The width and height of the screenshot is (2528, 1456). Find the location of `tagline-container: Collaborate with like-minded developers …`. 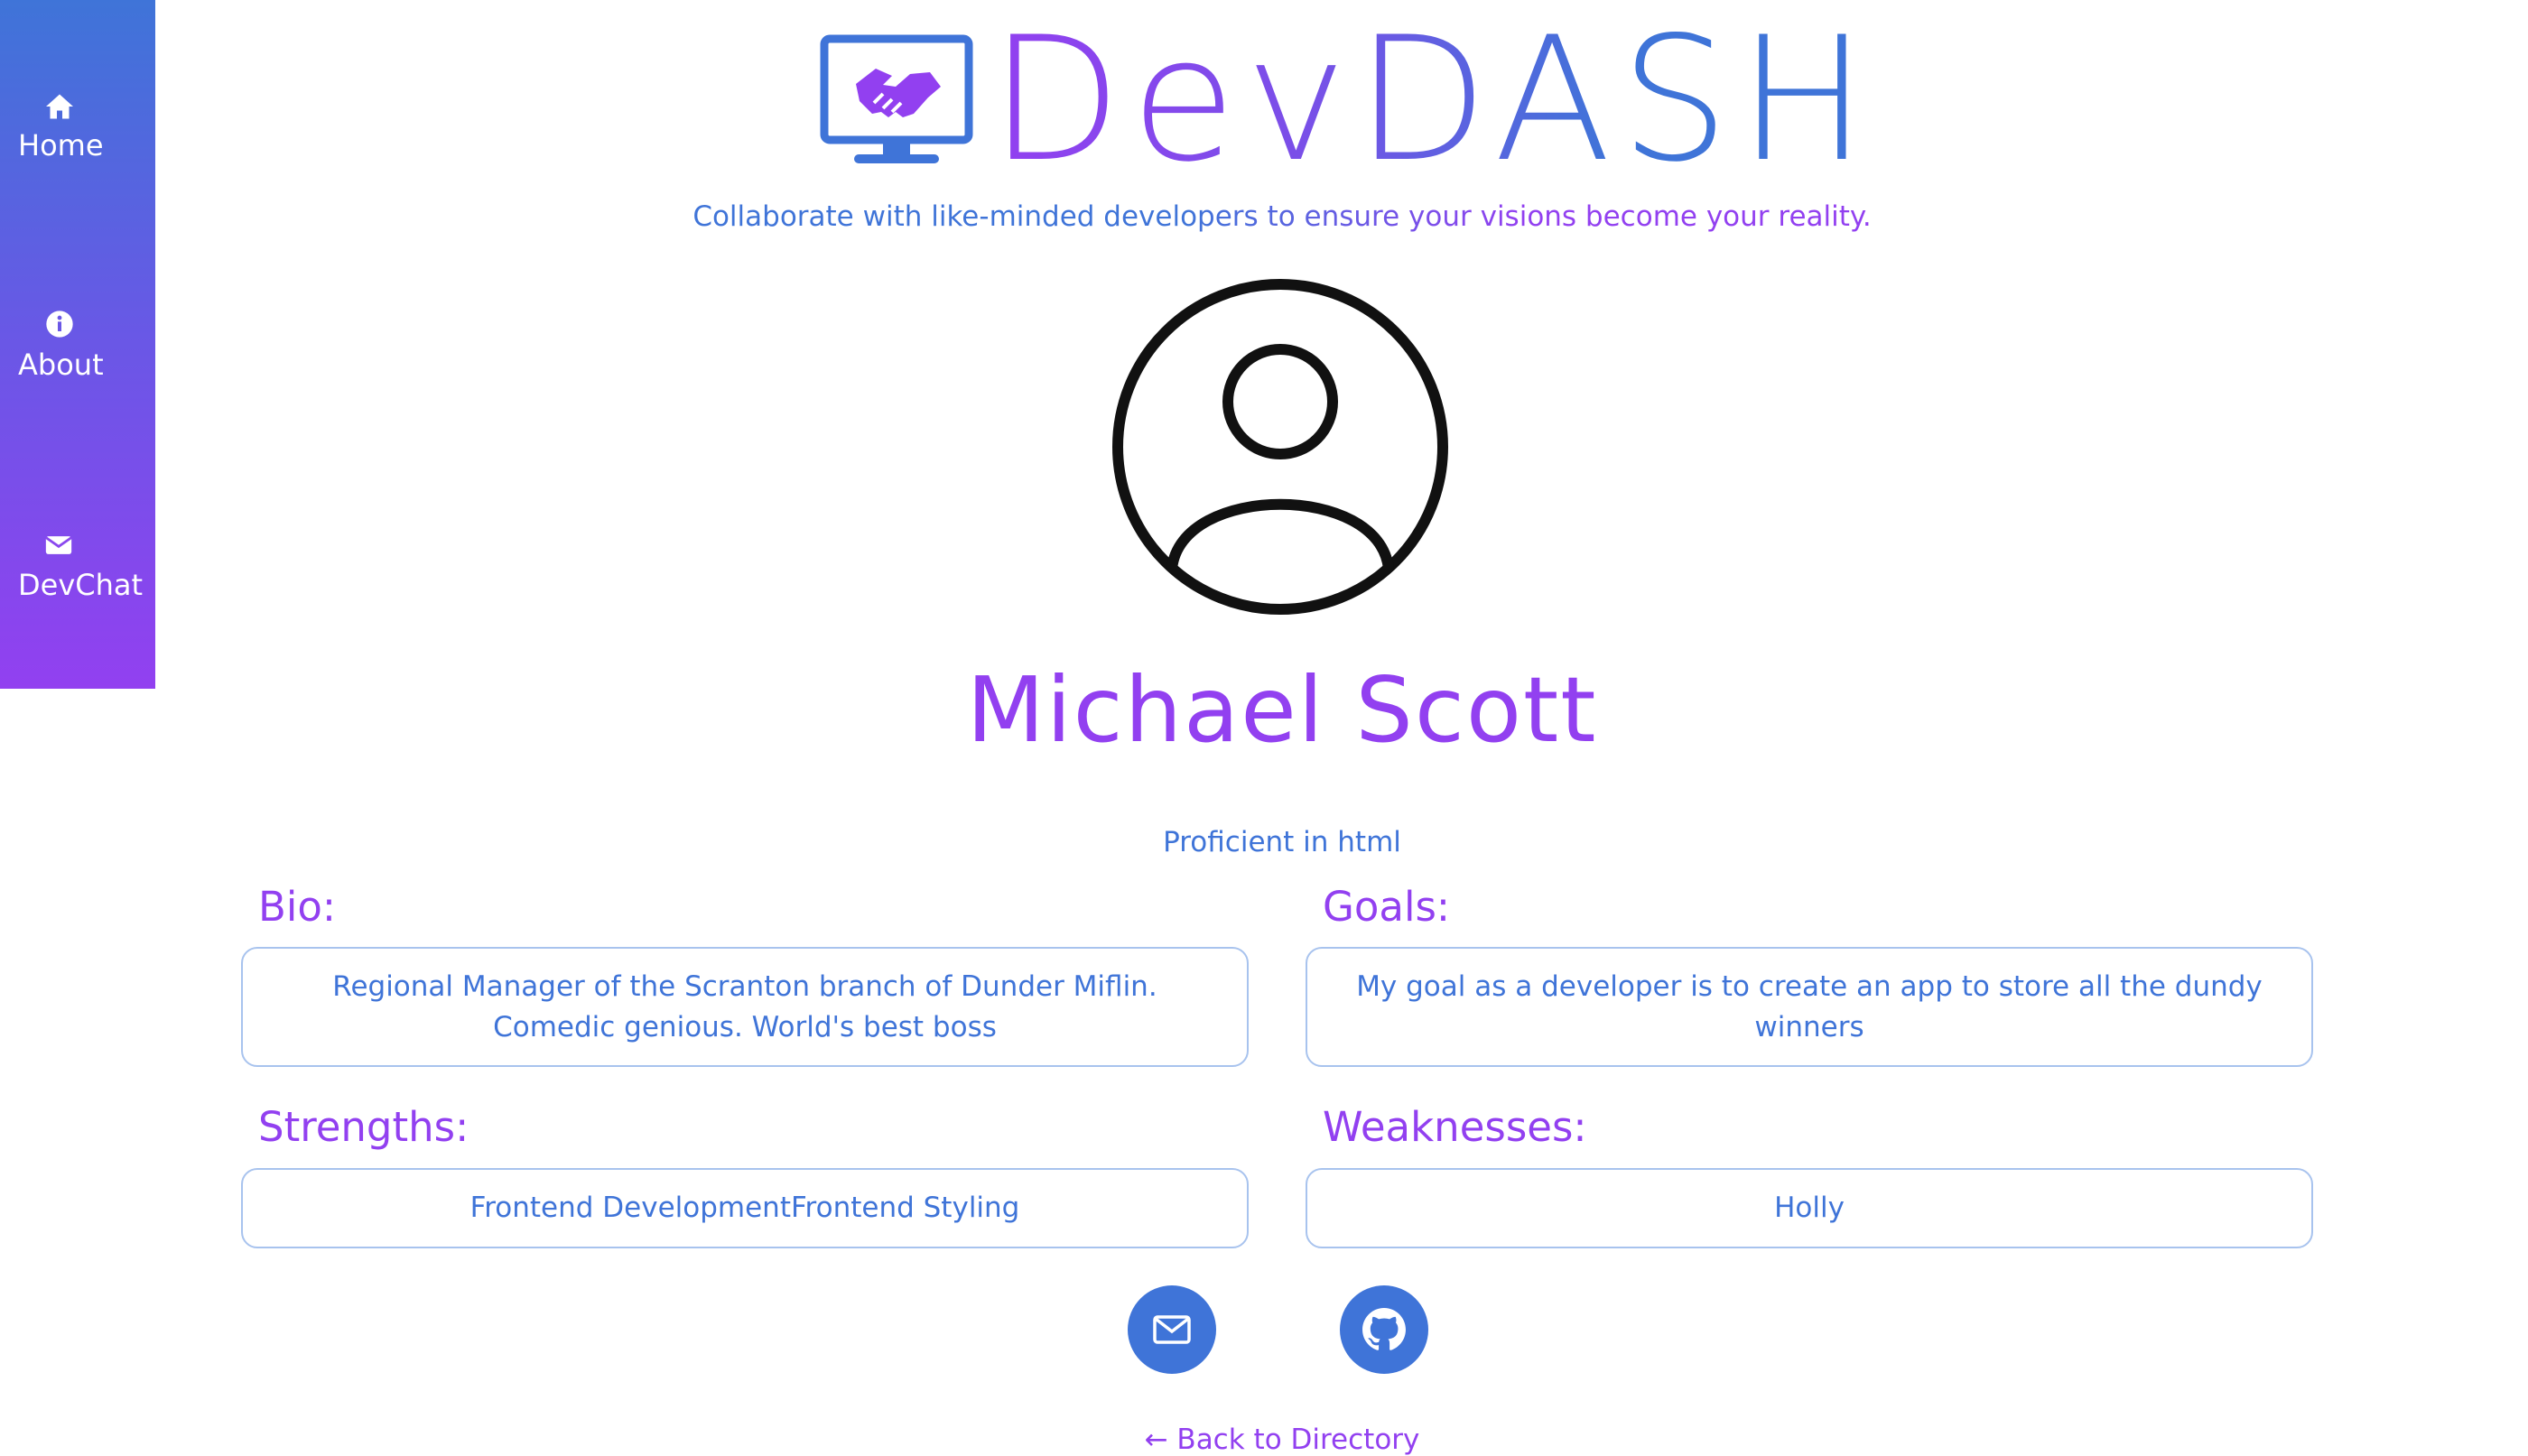

tagline-container: Collaborate with like-minded developers … is located at coordinates (1282, 220).